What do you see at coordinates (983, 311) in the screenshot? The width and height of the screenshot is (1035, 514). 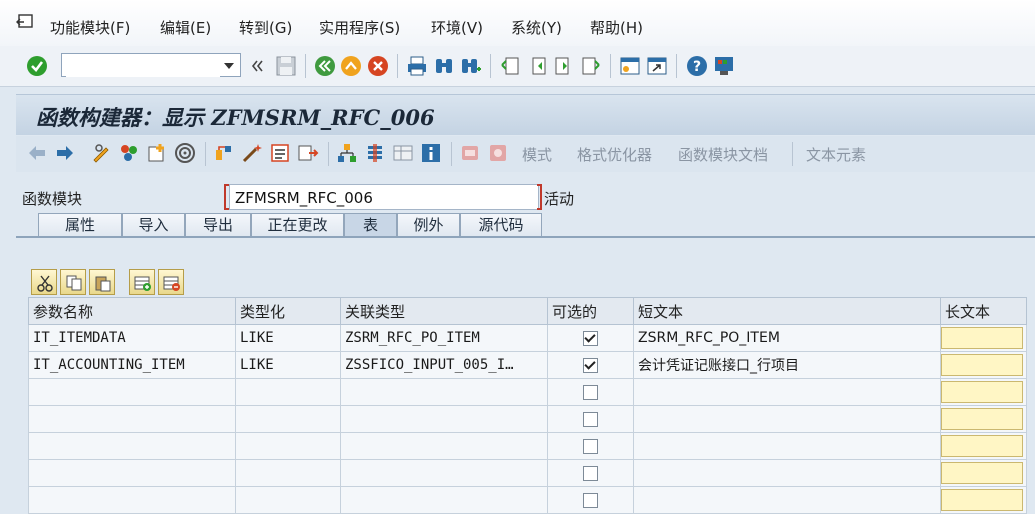 I see `column-header-long-text: 长文本` at bounding box center [983, 311].